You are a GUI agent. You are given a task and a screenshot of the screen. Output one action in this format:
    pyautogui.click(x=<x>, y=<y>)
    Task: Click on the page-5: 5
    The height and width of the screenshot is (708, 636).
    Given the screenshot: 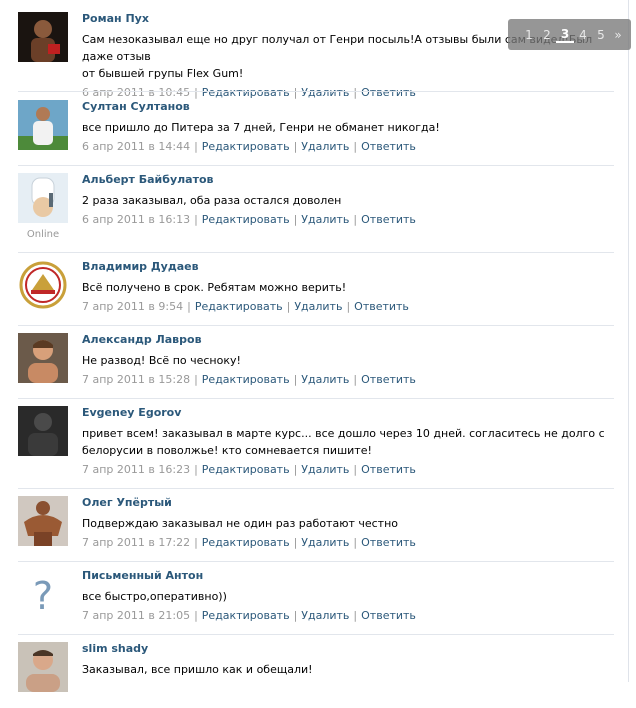 What is the action you would take?
    pyautogui.click(x=601, y=35)
    